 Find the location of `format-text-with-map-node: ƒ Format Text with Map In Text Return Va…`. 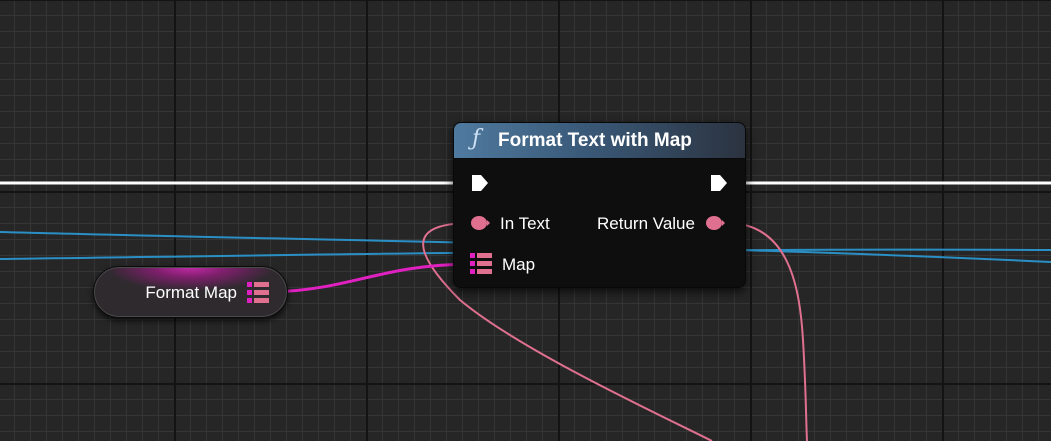

format-text-with-map-node: ƒ Format Text with Map In Text Return Va… is located at coordinates (599, 205).